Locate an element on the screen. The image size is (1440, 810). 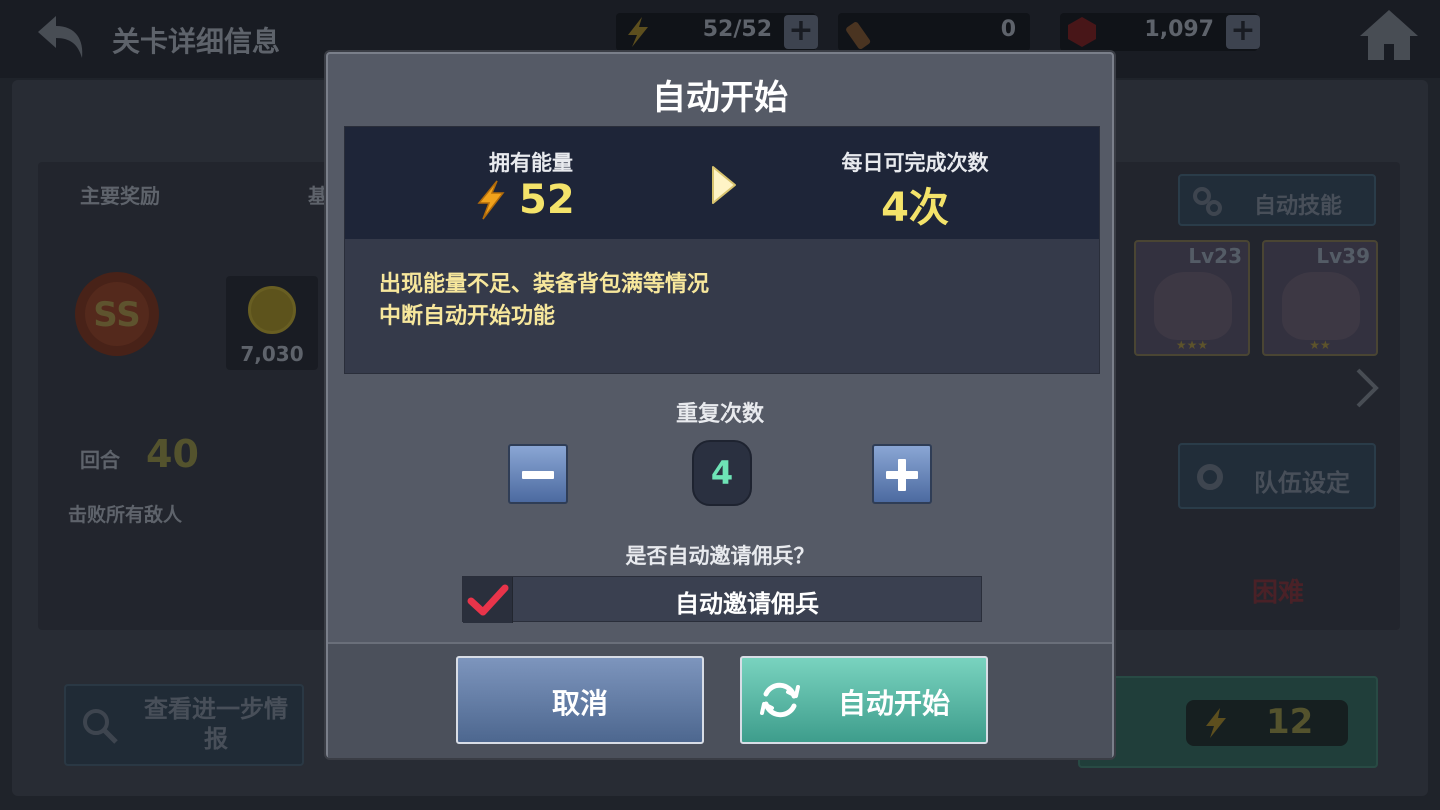
minus-icon is located at coordinates (538, 475).